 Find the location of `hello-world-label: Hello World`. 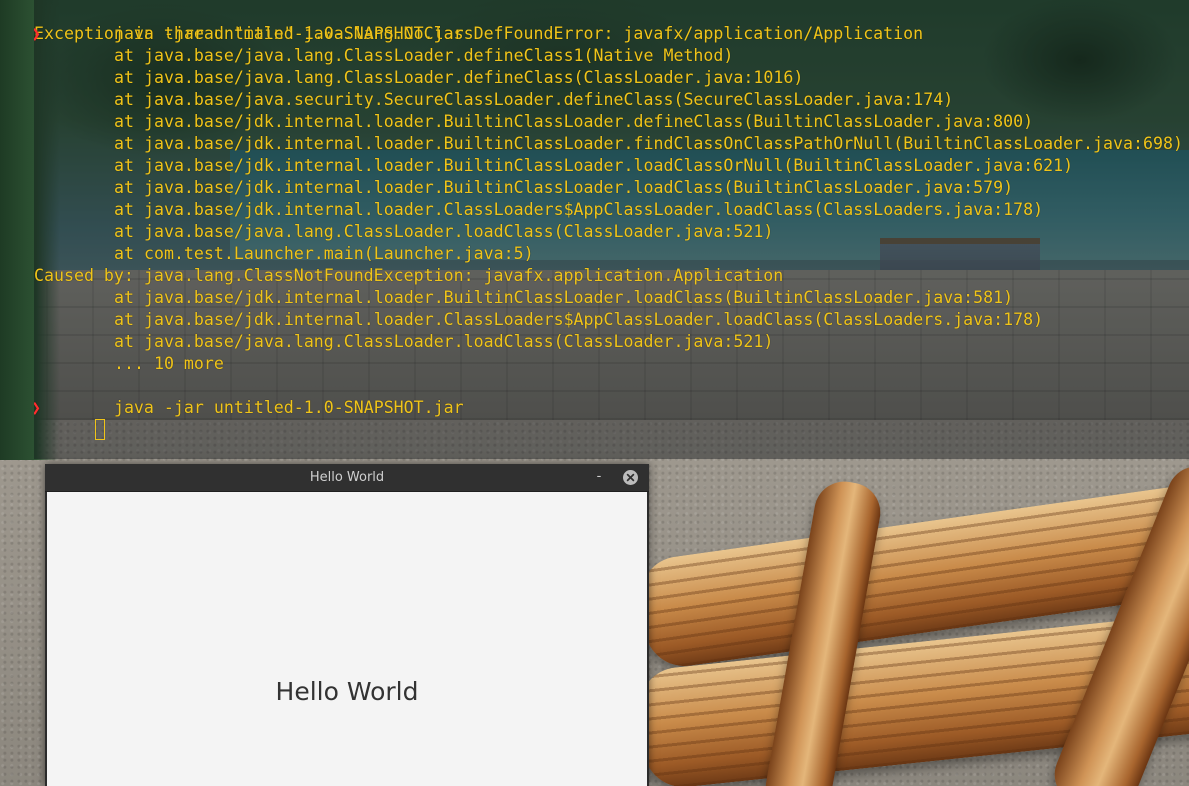

hello-world-label: Hello World is located at coordinates (347, 691).